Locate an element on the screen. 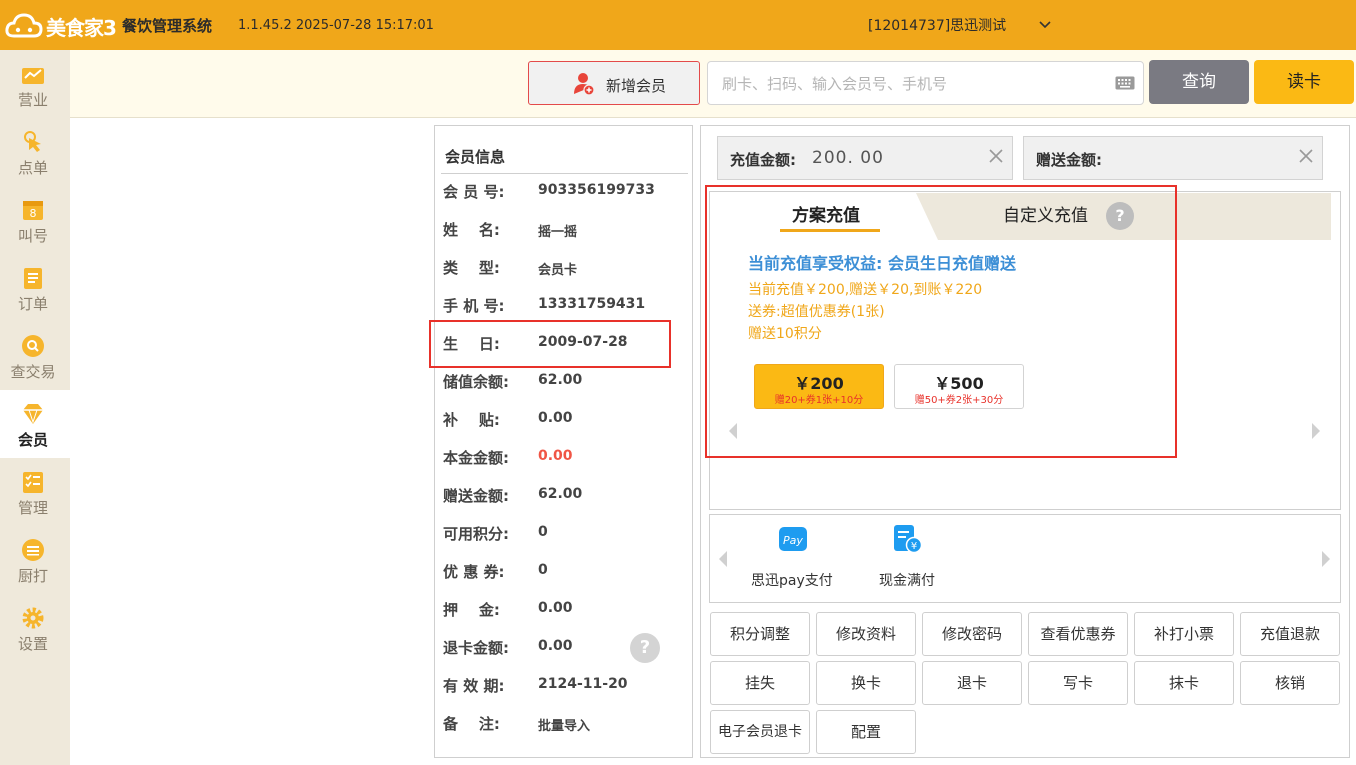 Image resolution: width=1356 pixels, height=765 pixels. member-info-label: 会 员 号: is located at coordinates (474, 192).